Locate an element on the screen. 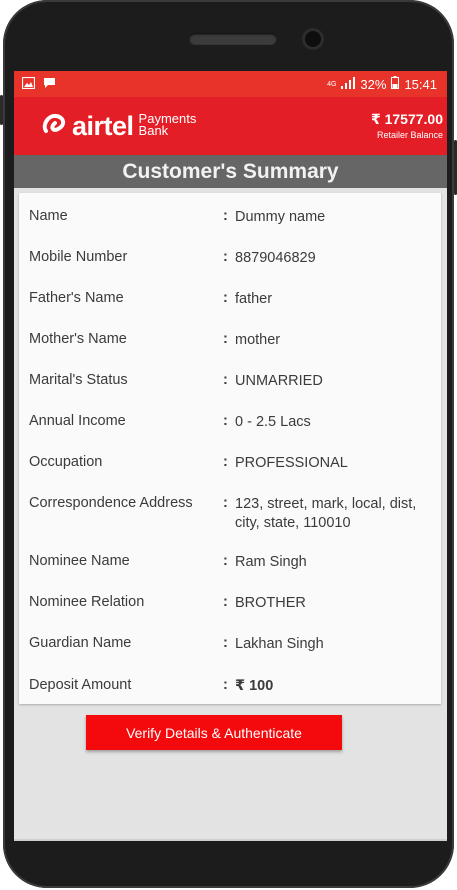 The width and height of the screenshot is (457, 890). status-bar: 4G 32% 15:41 is located at coordinates (230, 84).